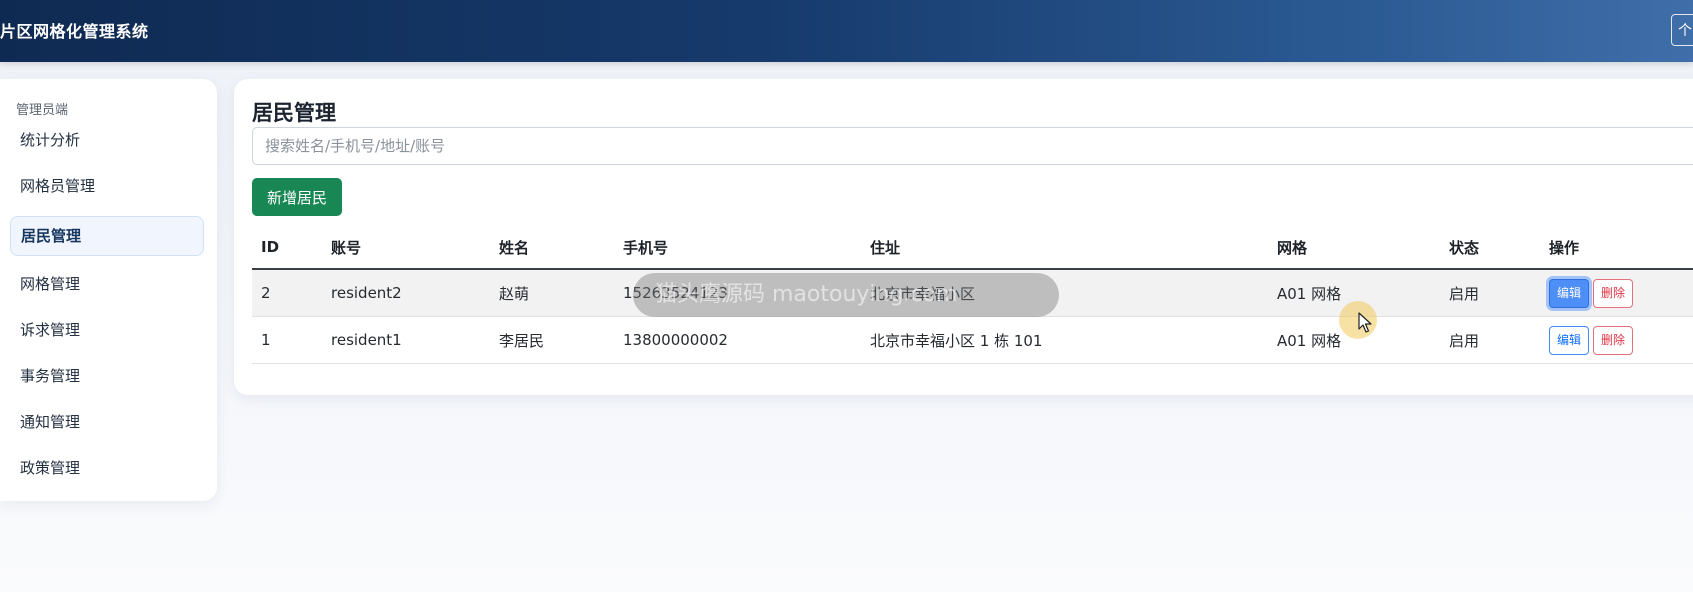 This screenshot has width=1693, height=592. Describe the element at coordinates (1064, 340) in the screenshot. I see `cell-address: 北京市幸福小区 1 栋 101` at that location.